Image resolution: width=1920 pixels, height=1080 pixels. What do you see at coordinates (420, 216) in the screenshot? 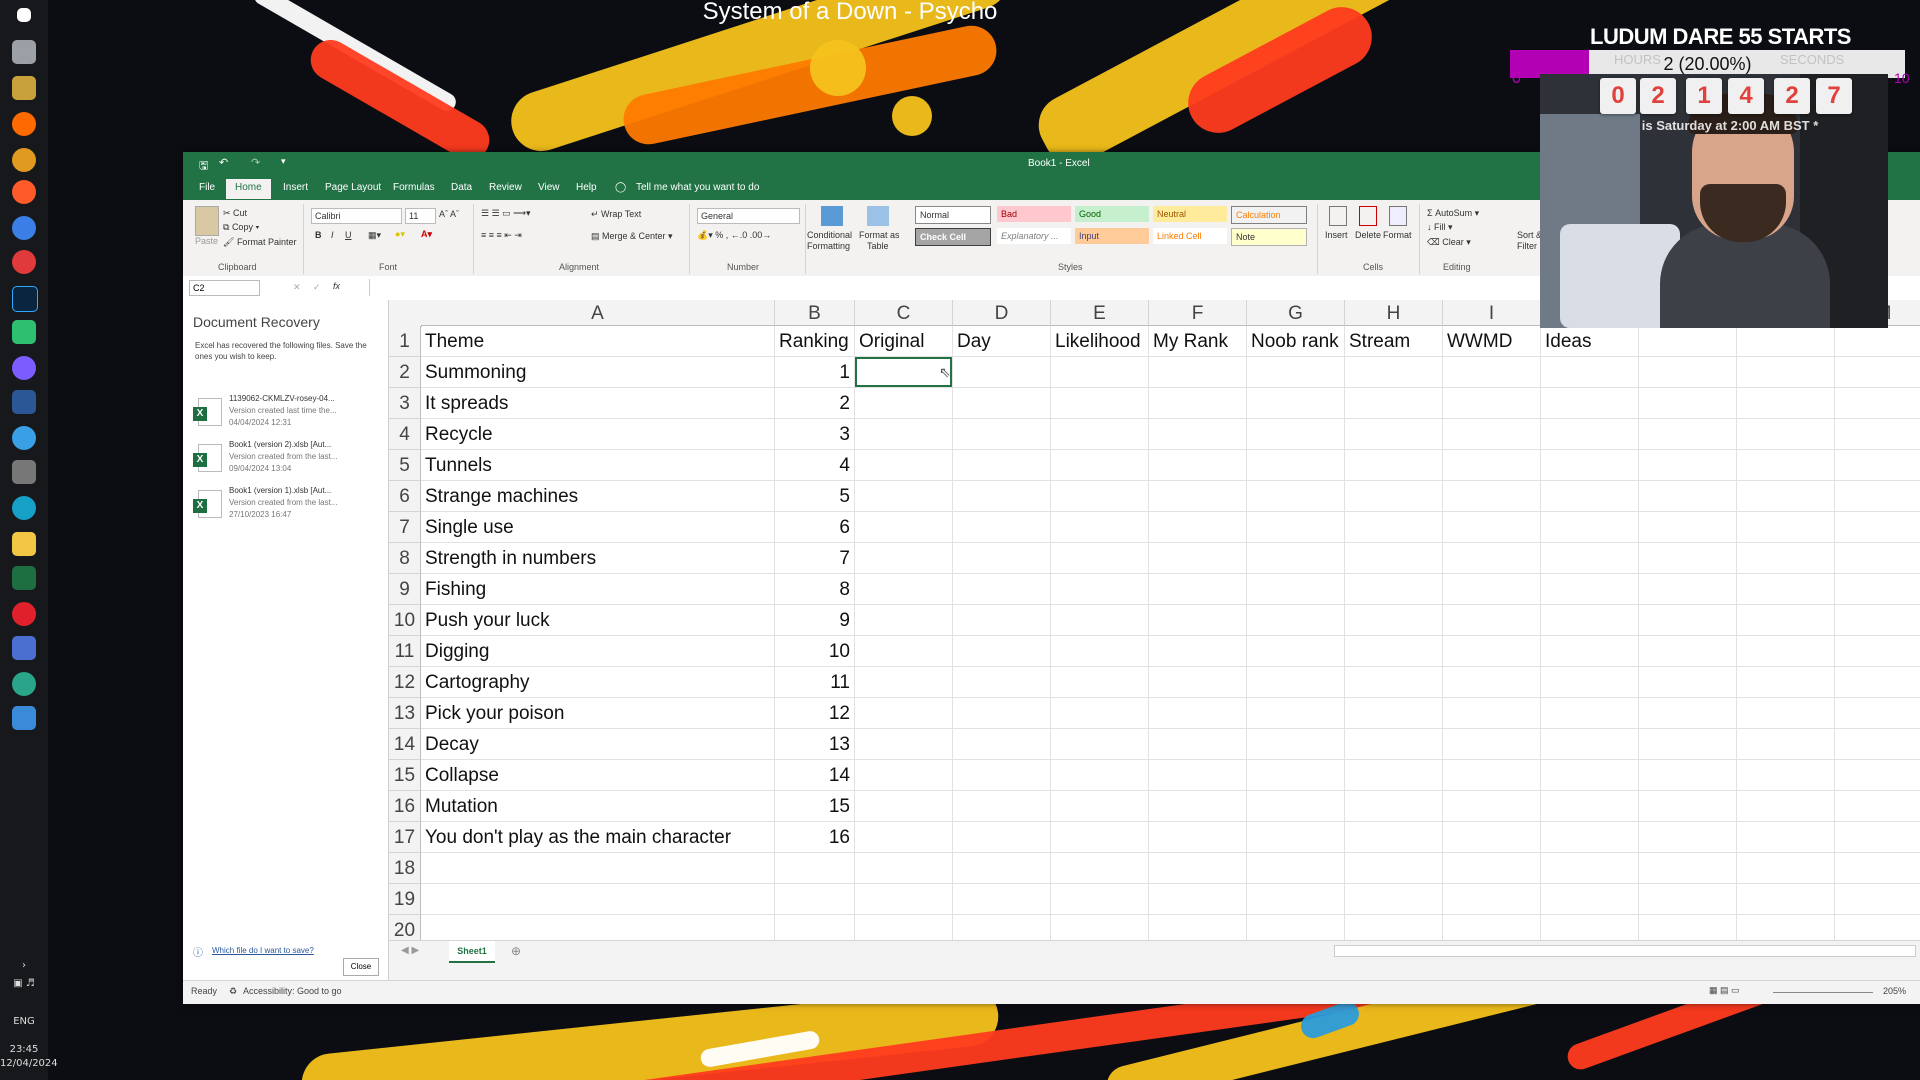
I see `font-size-dropdown: 11` at bounding box center [420, 216].